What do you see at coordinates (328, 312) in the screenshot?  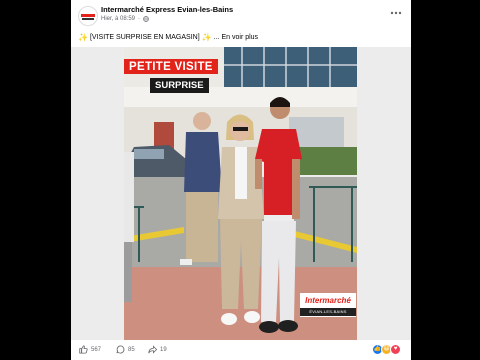 I see `logo-location: ÉVIAN-LES-BAINS` at bounding box center [328, 312].